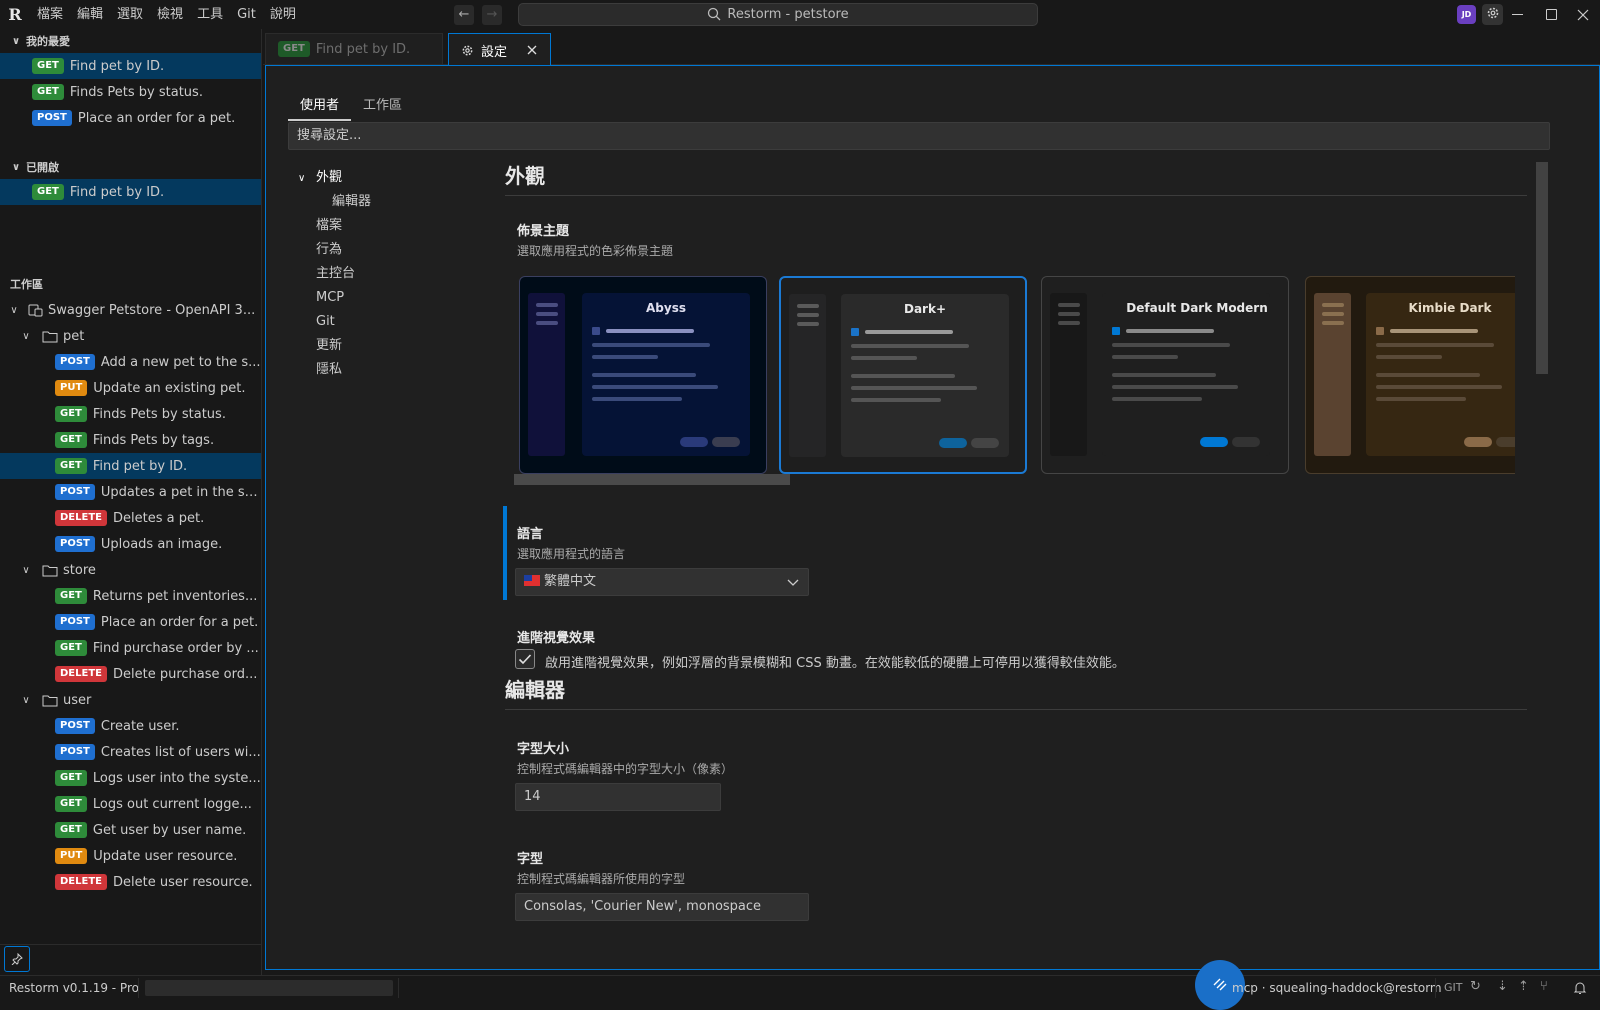 This screenshot has height=1010, width=1600. Describe the element at coordinates (130, 41) in the screenshot. I see `favorites-header: ∨ 我的最愛` at that location.